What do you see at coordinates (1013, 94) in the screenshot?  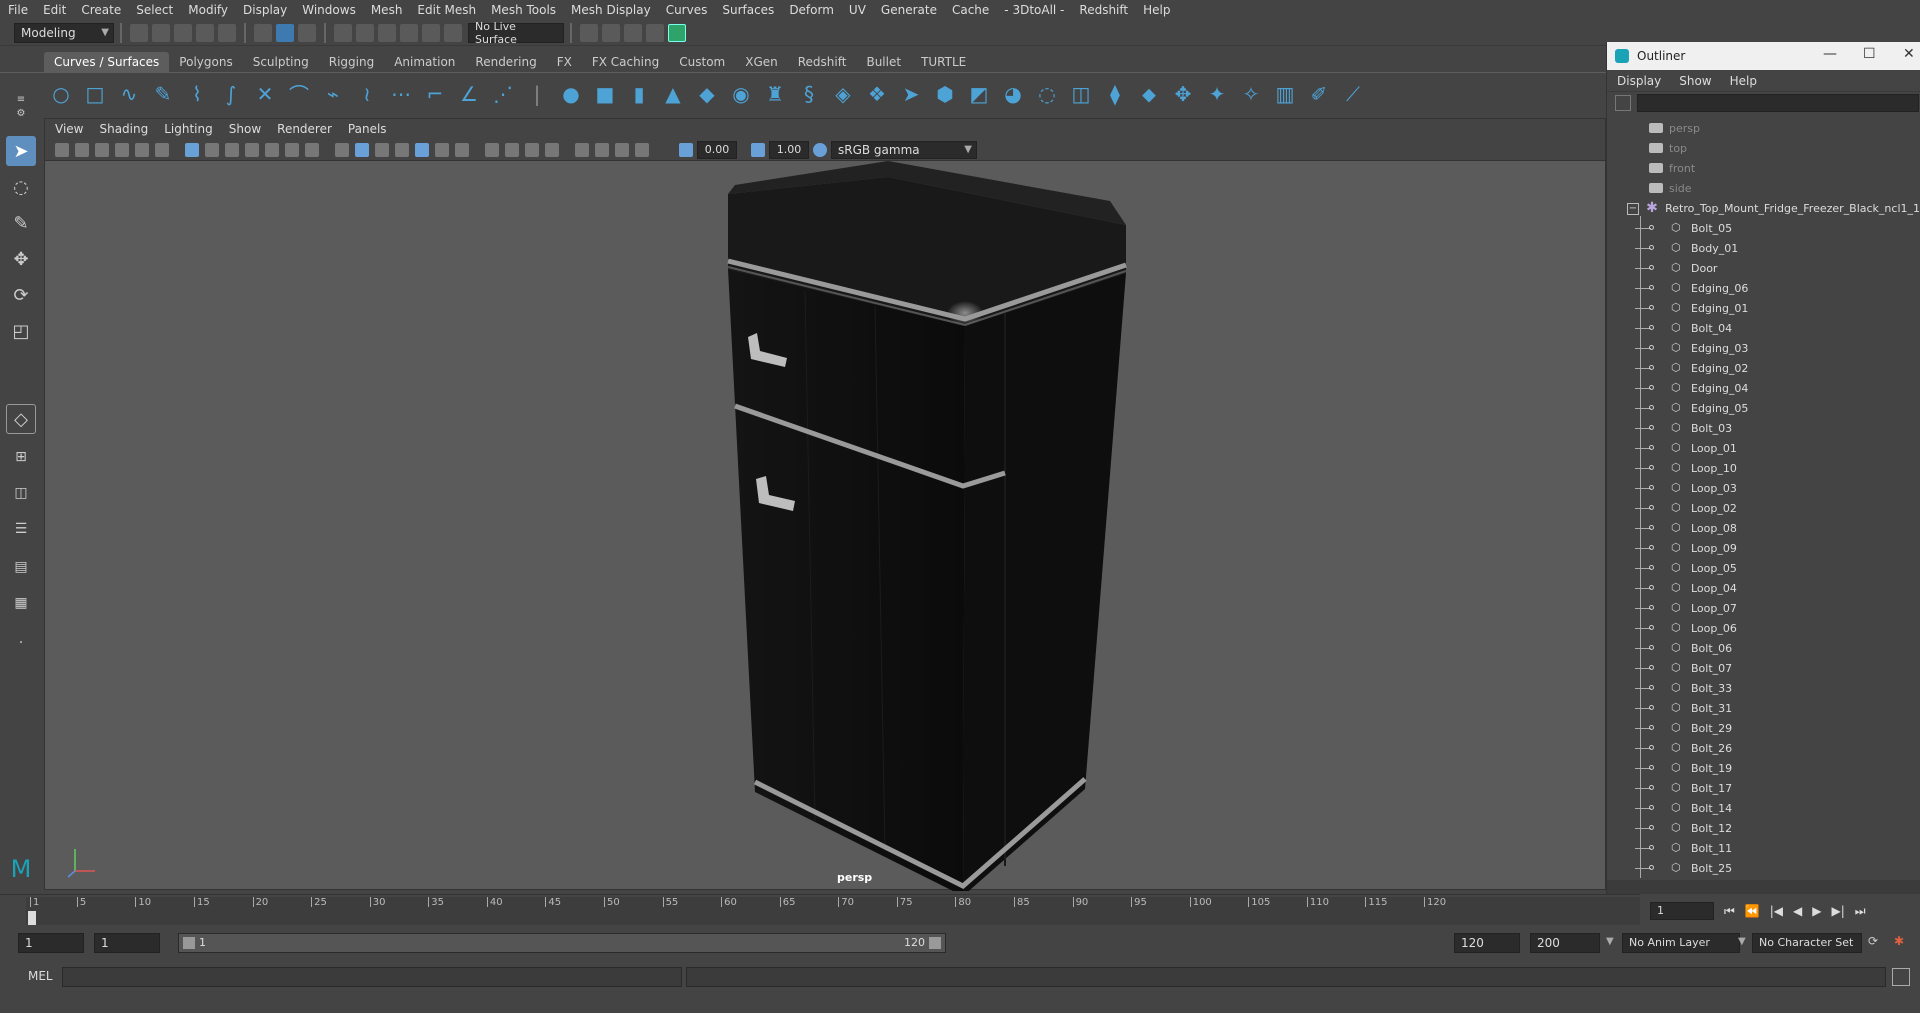 I see `bevel-icon: ◕` at bounding box center [1013, 94].